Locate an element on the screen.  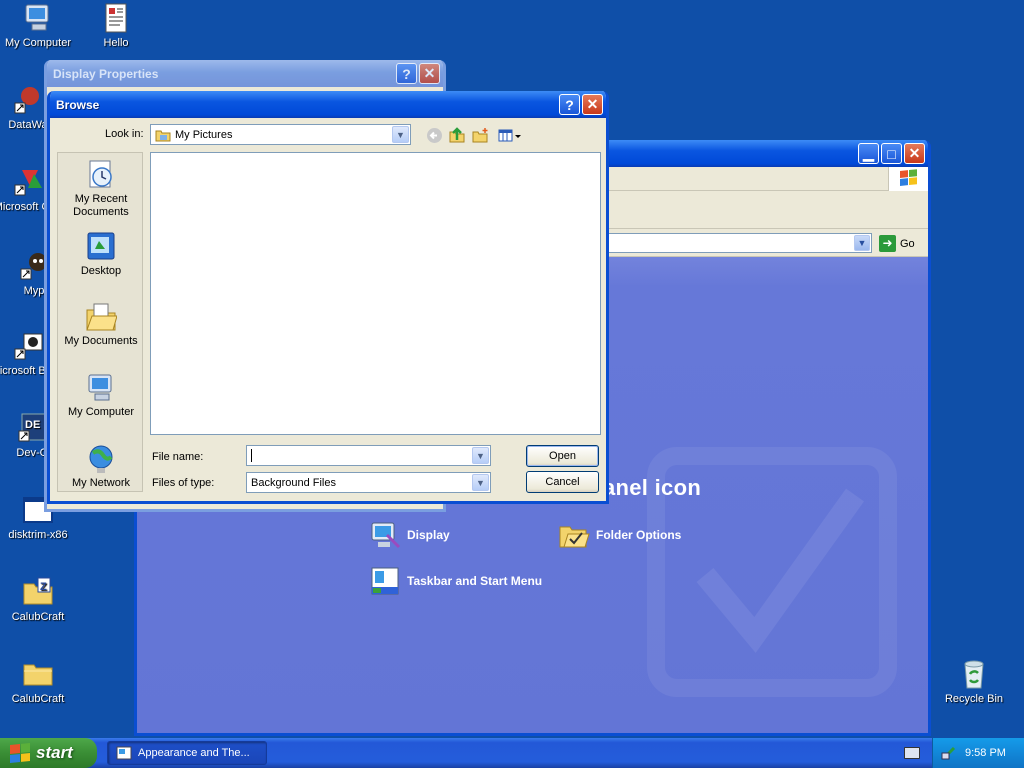
open-button: Open is located at coordinates (562, 456).